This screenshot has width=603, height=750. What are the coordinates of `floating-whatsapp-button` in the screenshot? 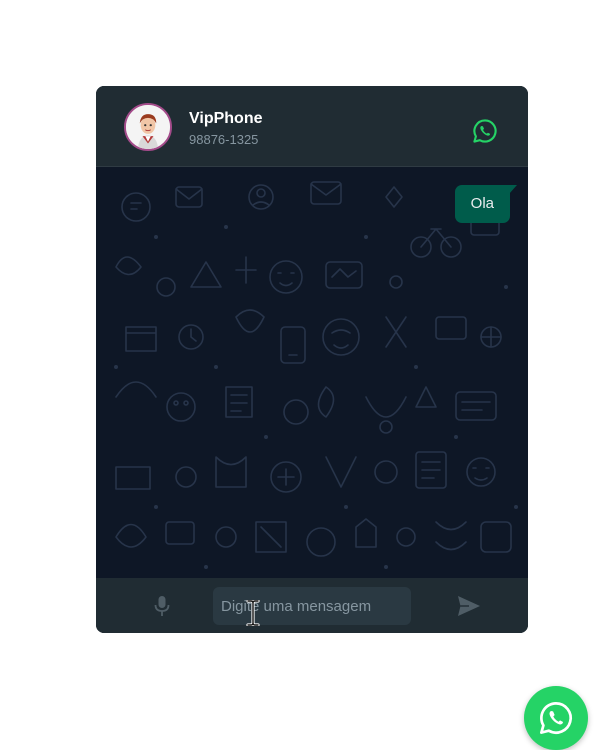 It's located at (556, 718).